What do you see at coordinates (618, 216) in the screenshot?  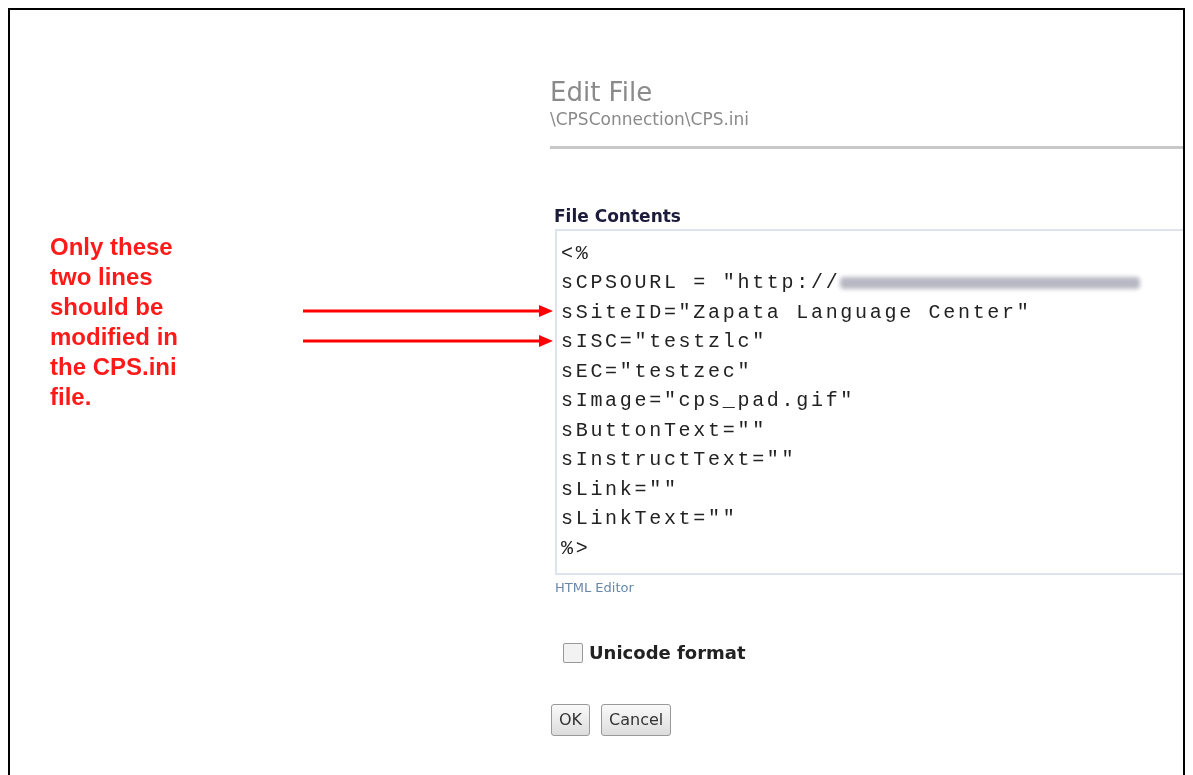 I see `section-heading: File Contents` at bounding box center [618, 216].